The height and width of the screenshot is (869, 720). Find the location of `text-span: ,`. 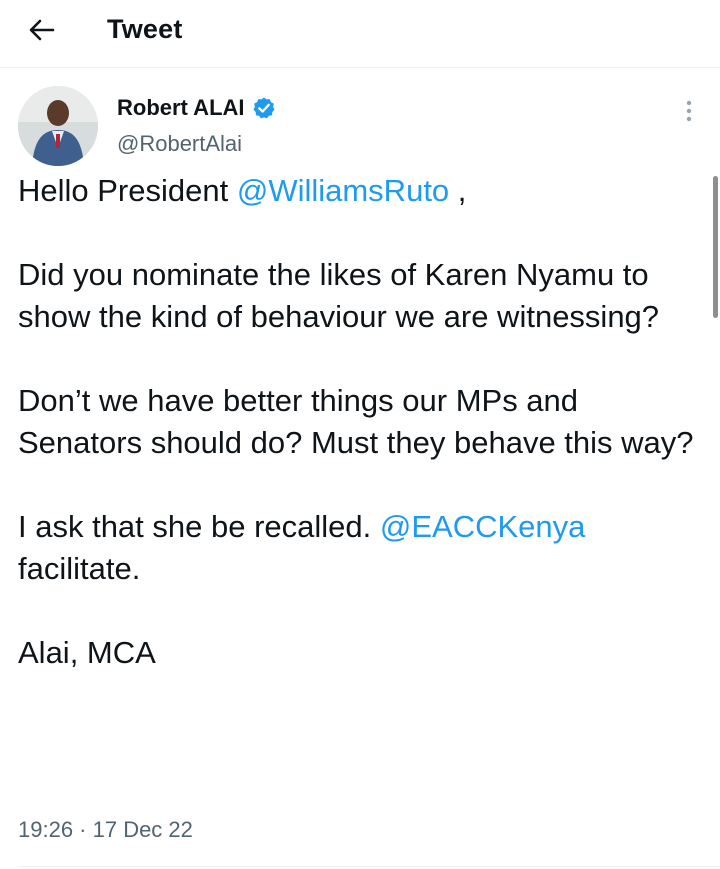

text-span: , is located at coordinates (458, 190).